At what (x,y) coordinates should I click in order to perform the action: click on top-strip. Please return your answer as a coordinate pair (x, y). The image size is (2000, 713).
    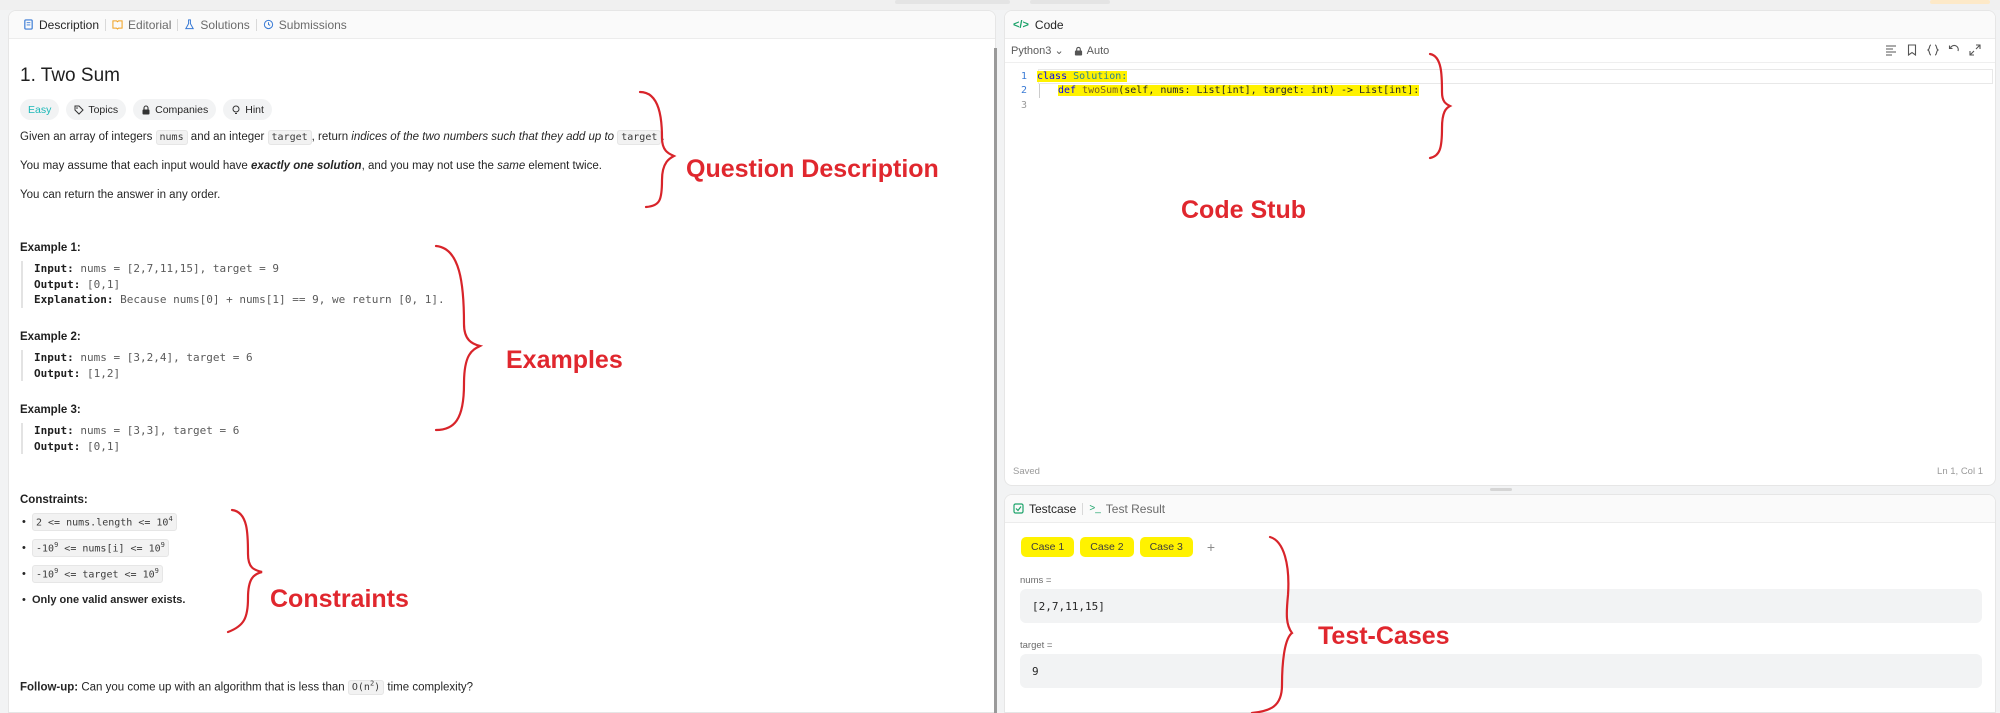
    Looking at the image, I should click on (1000, 5).